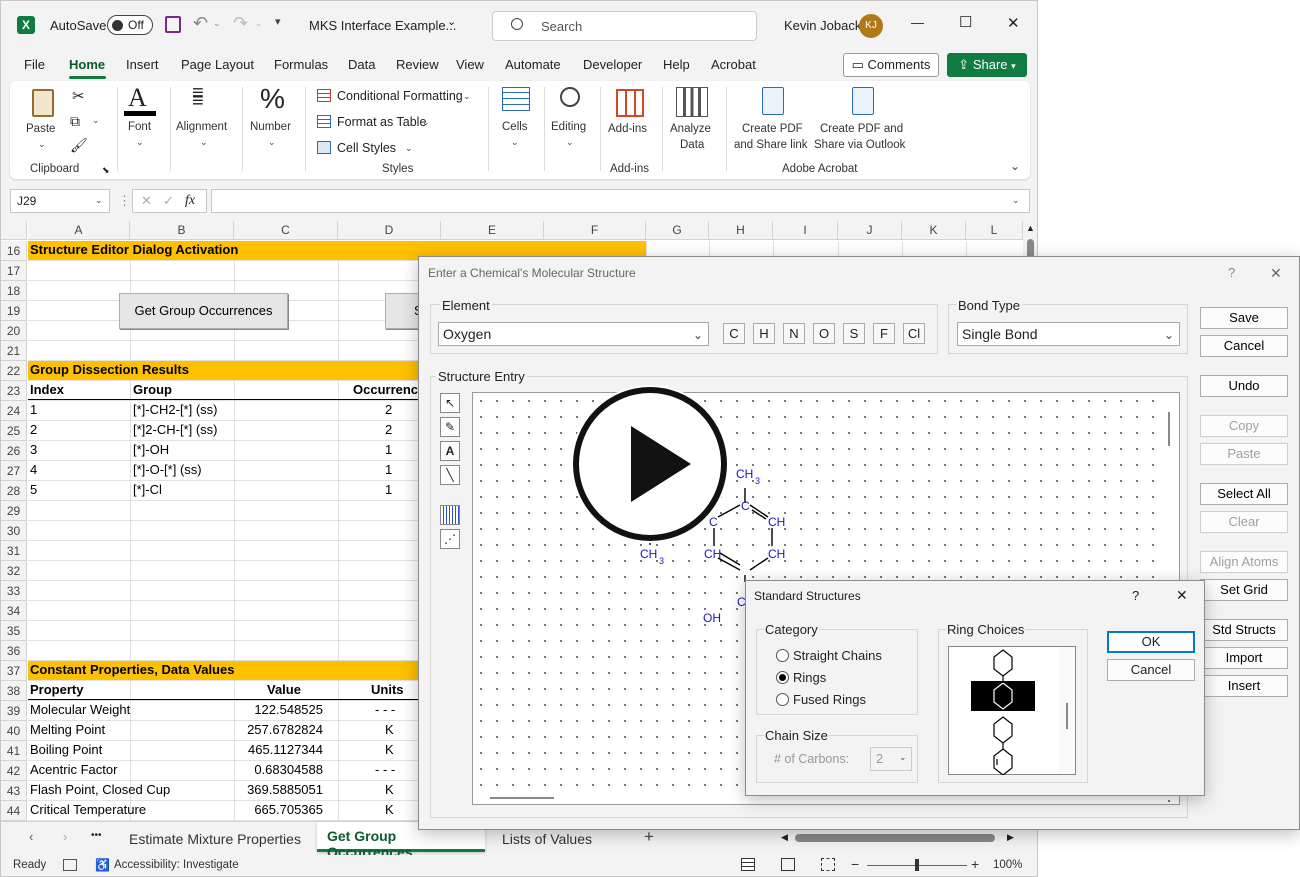  What do you see at coordinates (758, 481) in the screenshot?
I see `atom-ch3-top-subscript: 3` at bounding box center [758, 481].